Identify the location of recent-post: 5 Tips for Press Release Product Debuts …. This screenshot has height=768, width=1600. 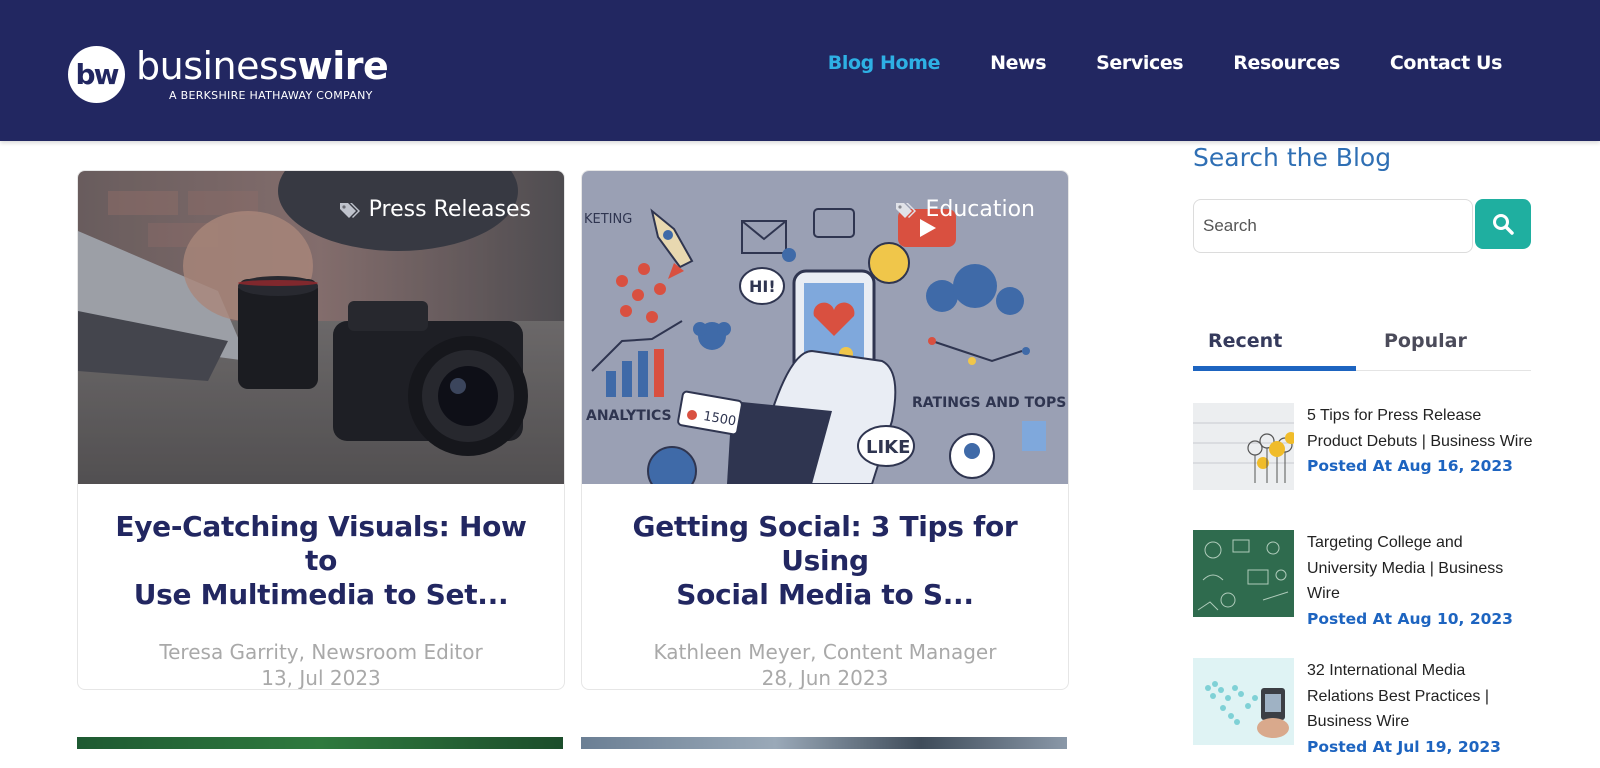
(1363, 458).